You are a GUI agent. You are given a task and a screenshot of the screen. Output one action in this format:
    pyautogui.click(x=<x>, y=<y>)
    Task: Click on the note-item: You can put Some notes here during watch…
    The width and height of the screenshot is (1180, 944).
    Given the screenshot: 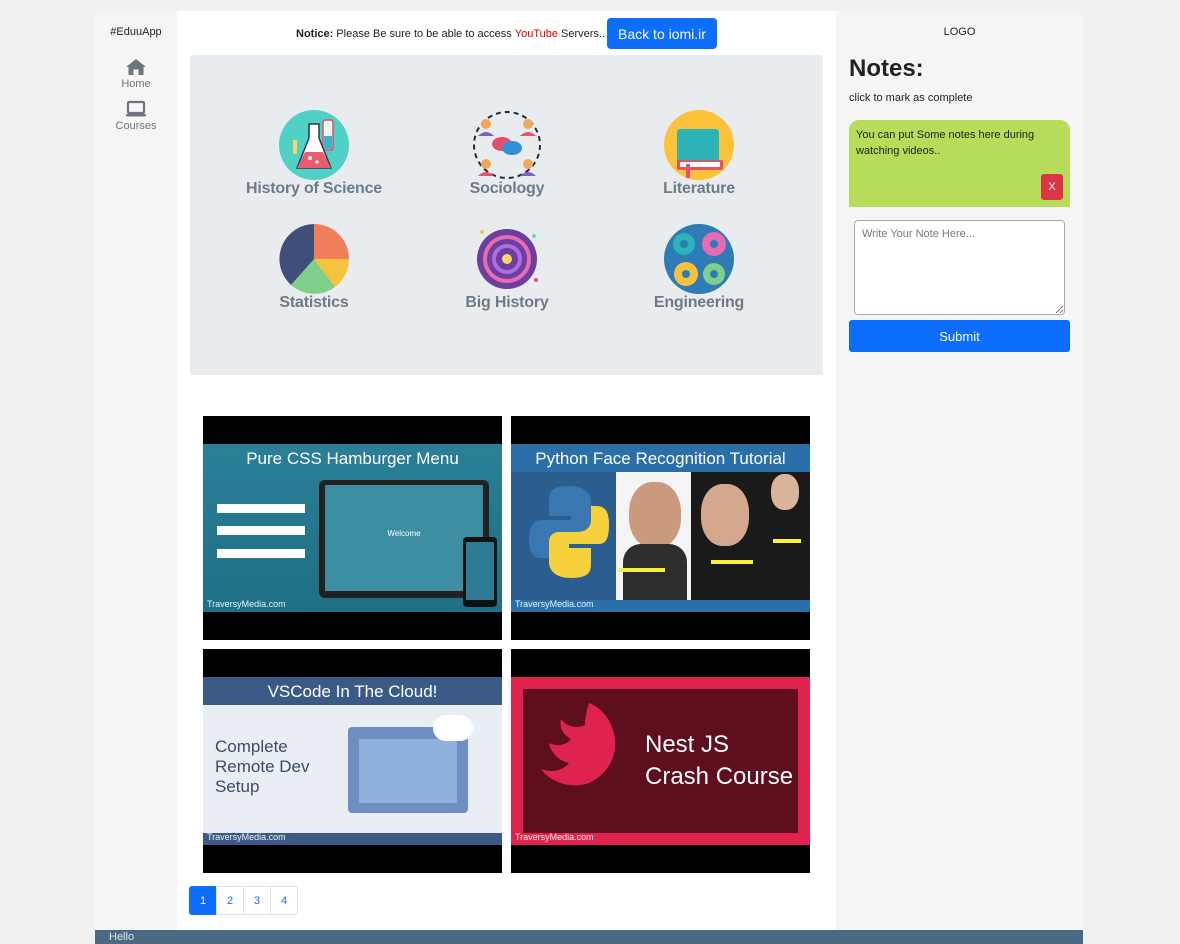 What is the action you would take?
    pyautogui.click(x=959, y=163)
    